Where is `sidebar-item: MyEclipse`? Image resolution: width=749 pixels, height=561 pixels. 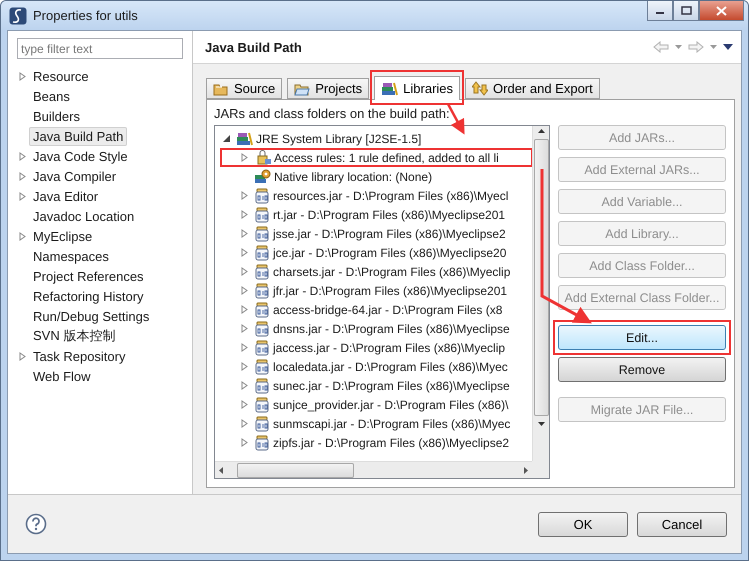
sidebar-item: MyEclipse is located at coordinates (62, 236).